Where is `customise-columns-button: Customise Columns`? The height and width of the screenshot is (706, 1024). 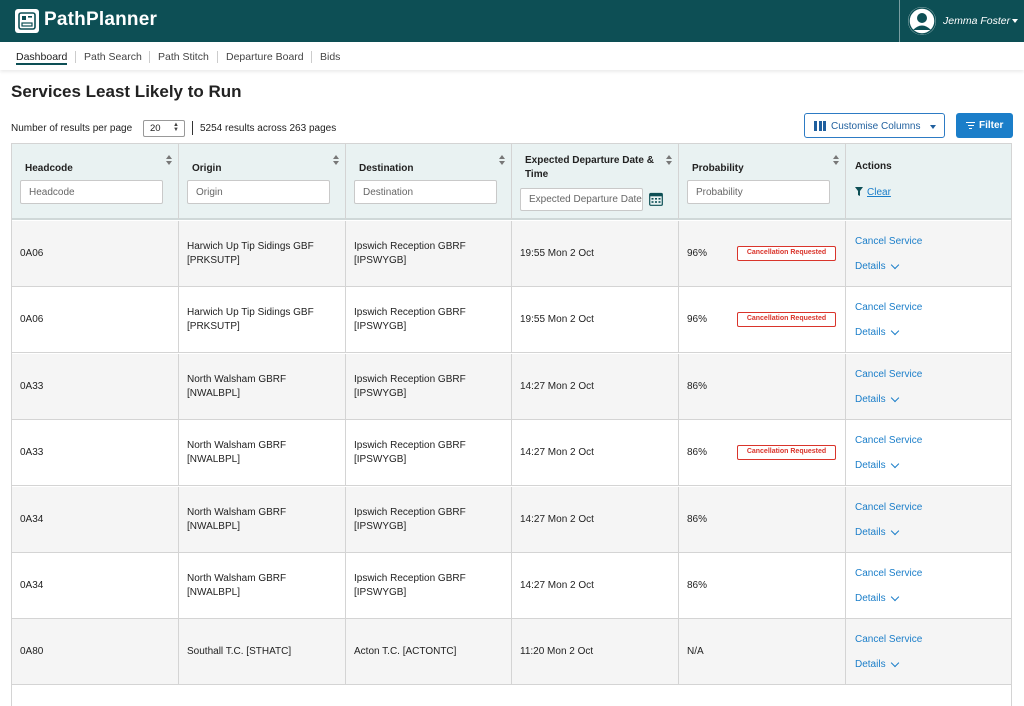
customise-columns-button: Customise Columns is located at coordinates (874, 125).